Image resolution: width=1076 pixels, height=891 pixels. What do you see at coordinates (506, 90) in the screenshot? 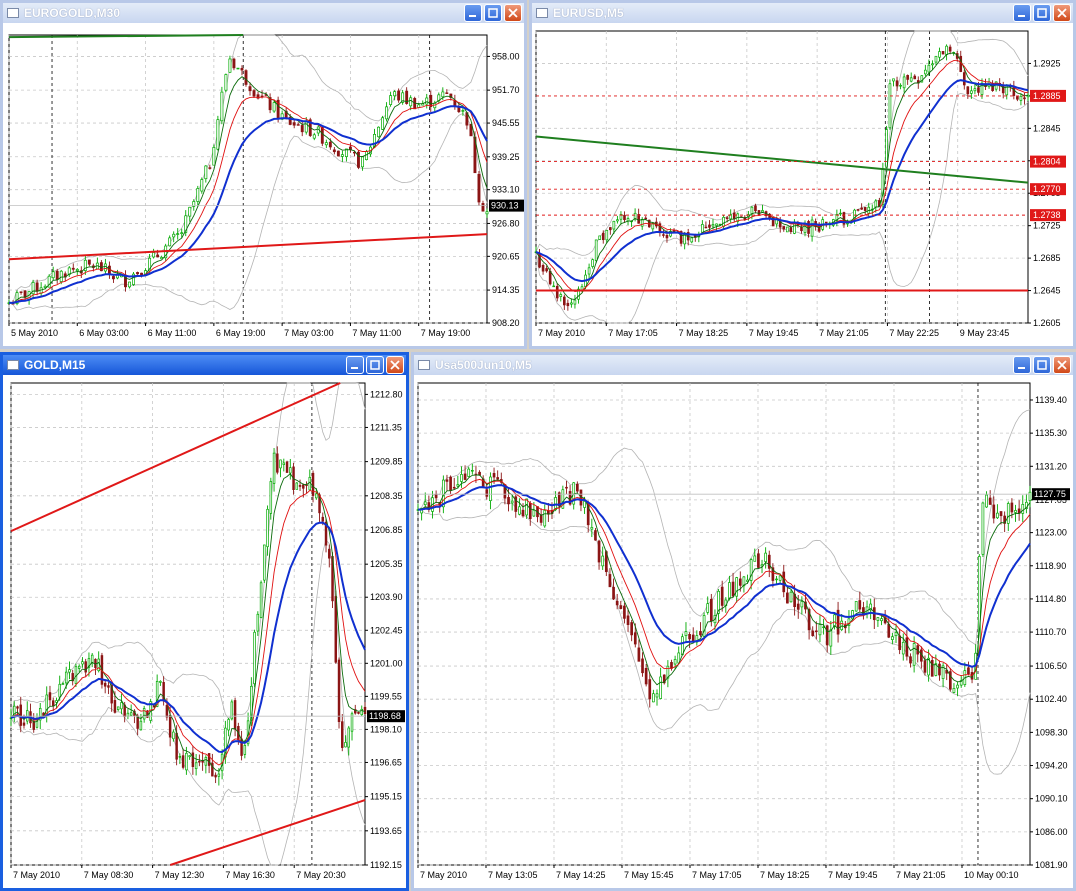
I see `y-tick-label: 951.70` at bounding box center [506, 90].